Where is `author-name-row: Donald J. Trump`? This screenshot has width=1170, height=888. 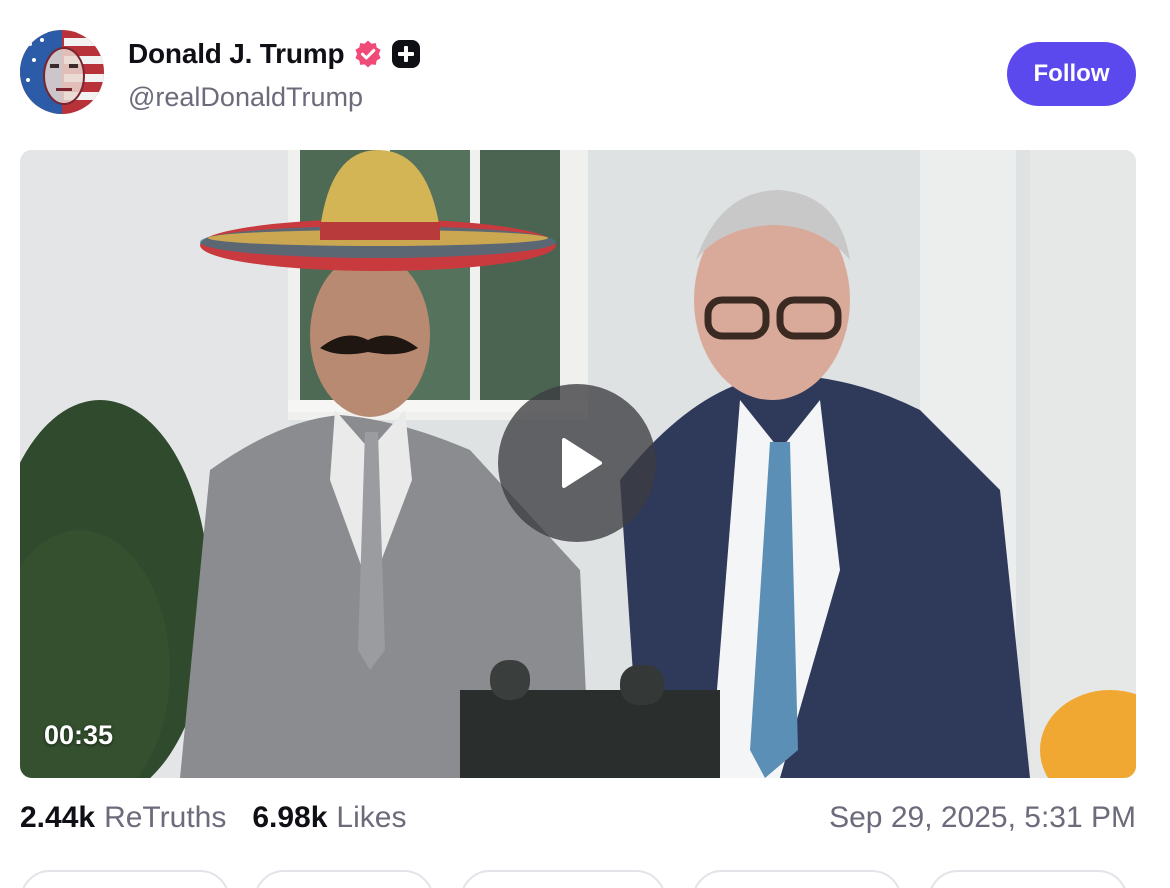
author-name-row: Donald J. Trump is located at coordinates (274, 54).